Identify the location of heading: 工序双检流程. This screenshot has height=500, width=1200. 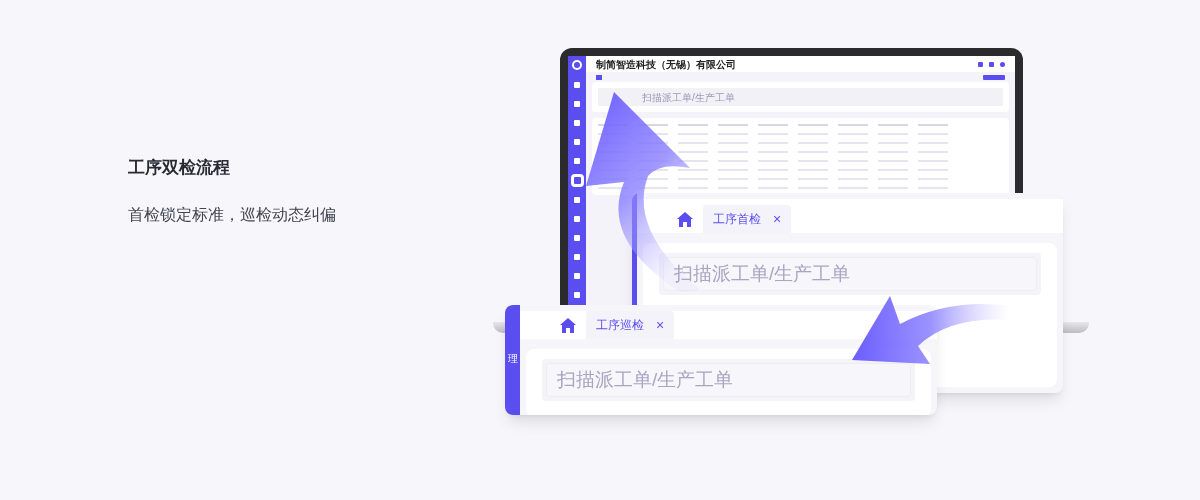
(179, 168).